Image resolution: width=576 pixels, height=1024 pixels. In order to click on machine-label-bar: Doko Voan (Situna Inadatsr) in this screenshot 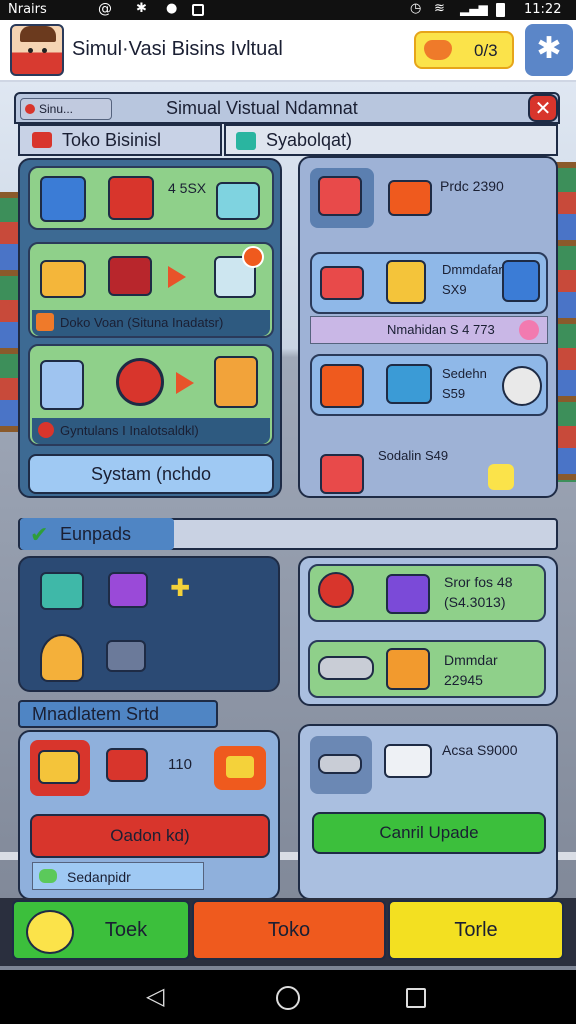, I will do `click(151, 323)`.